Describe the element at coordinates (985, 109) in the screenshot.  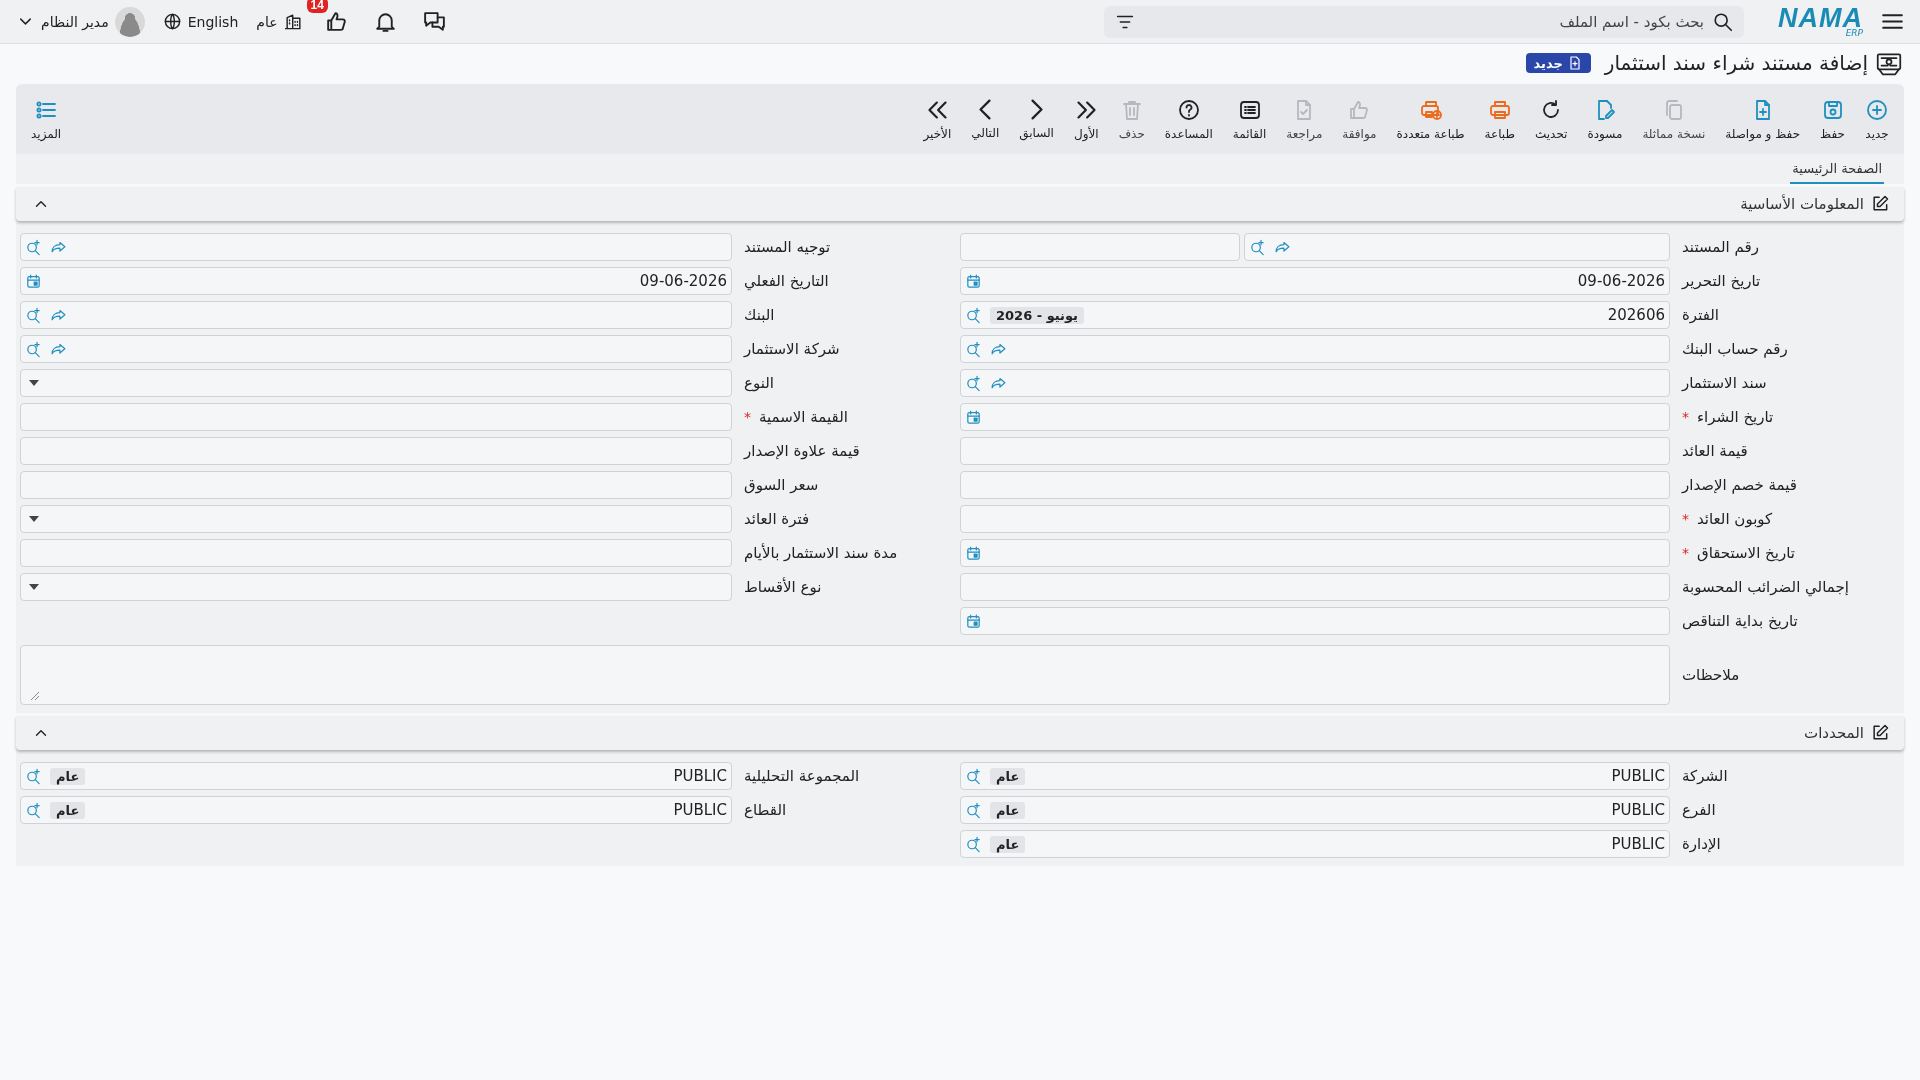
I see `chevron-icon` at that location.